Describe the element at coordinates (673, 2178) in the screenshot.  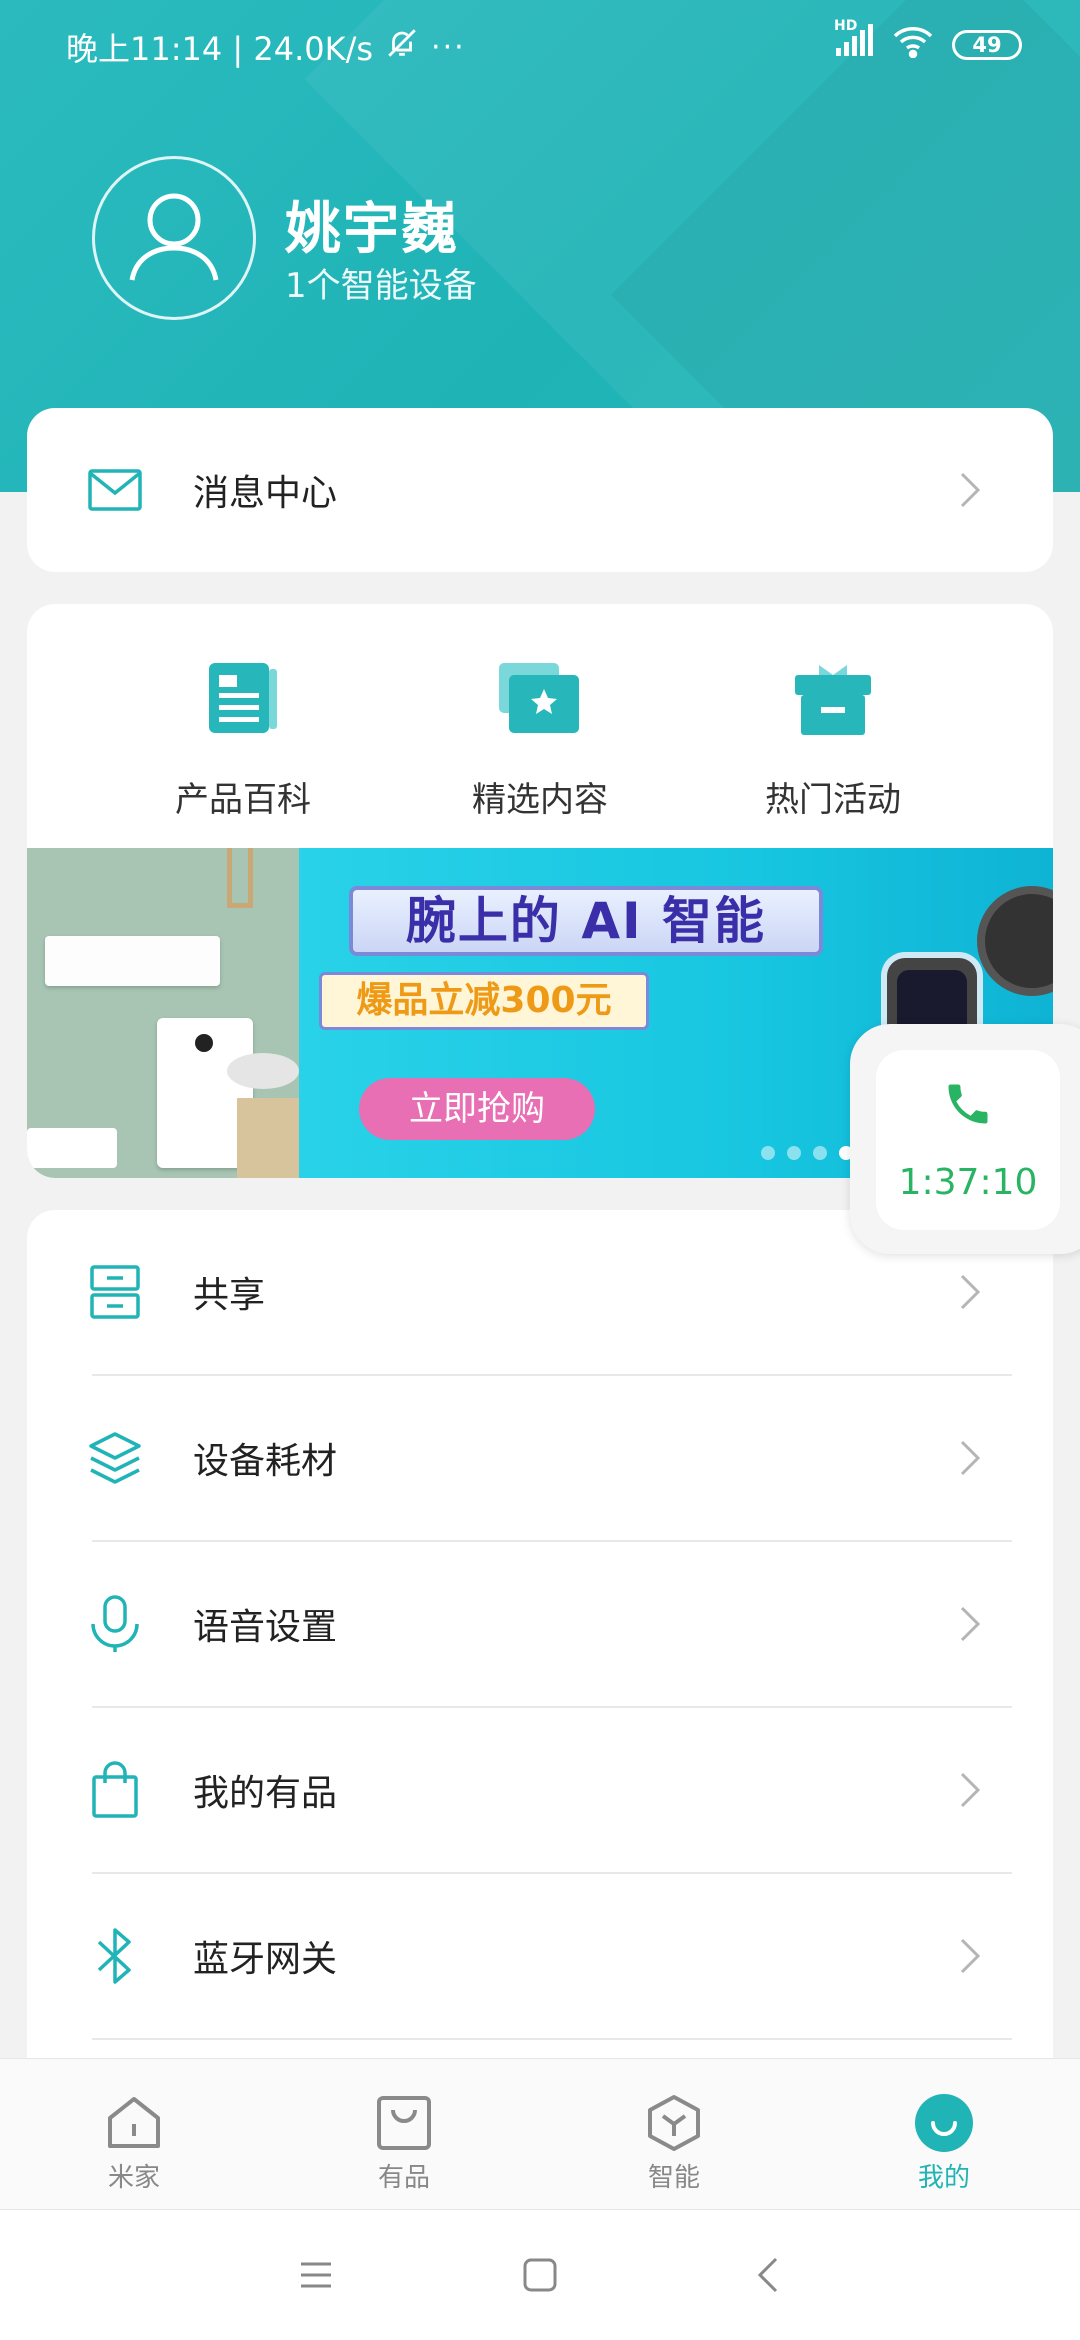
I see `tab-label: 智能` at that location.